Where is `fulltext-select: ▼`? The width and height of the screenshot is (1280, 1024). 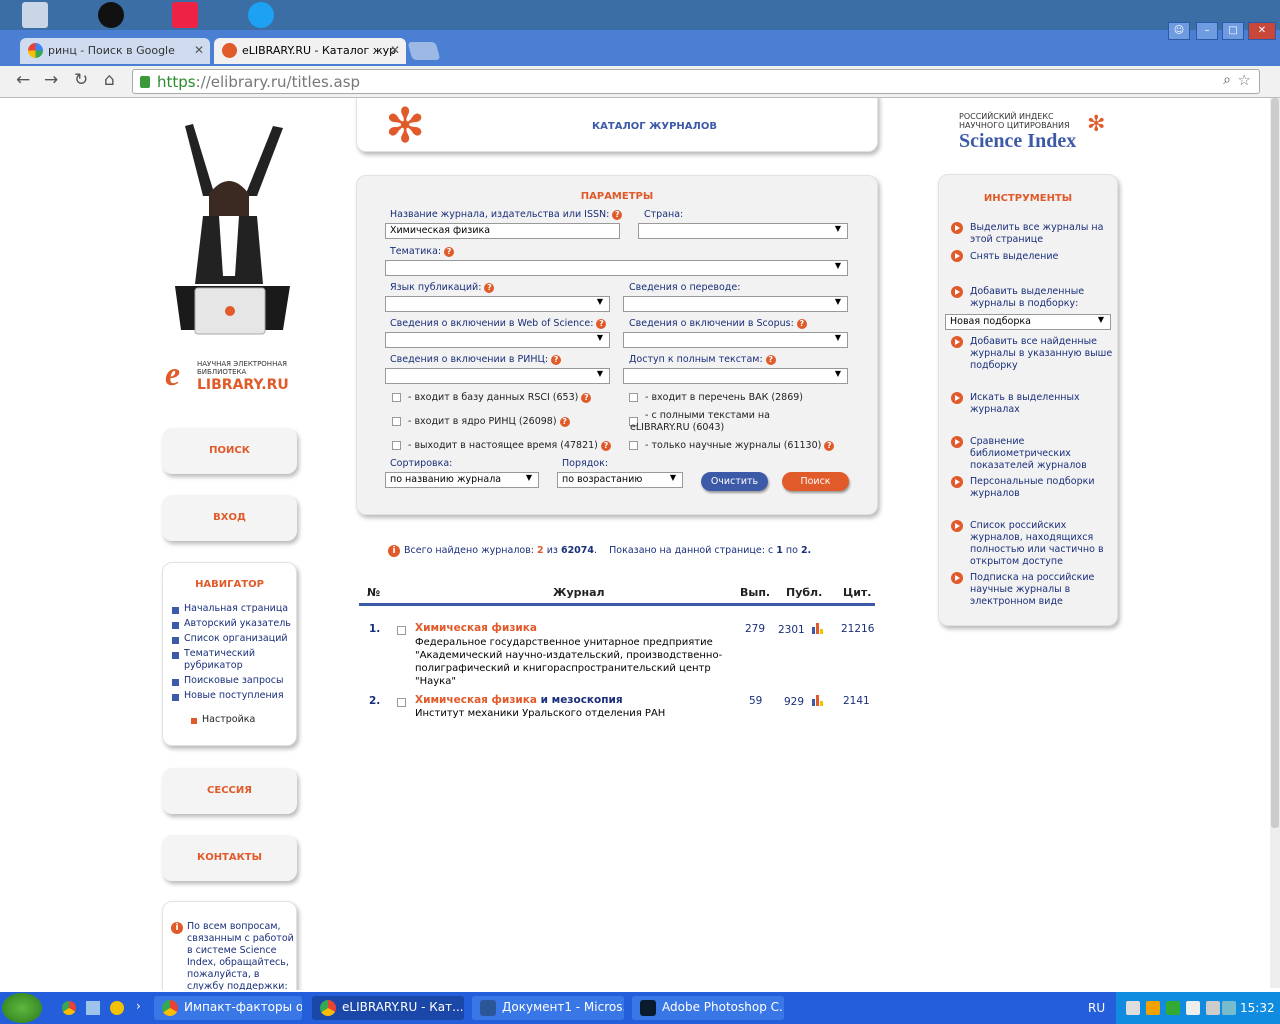 fulltext-select: ▼ is located at coordinates (735, 376).